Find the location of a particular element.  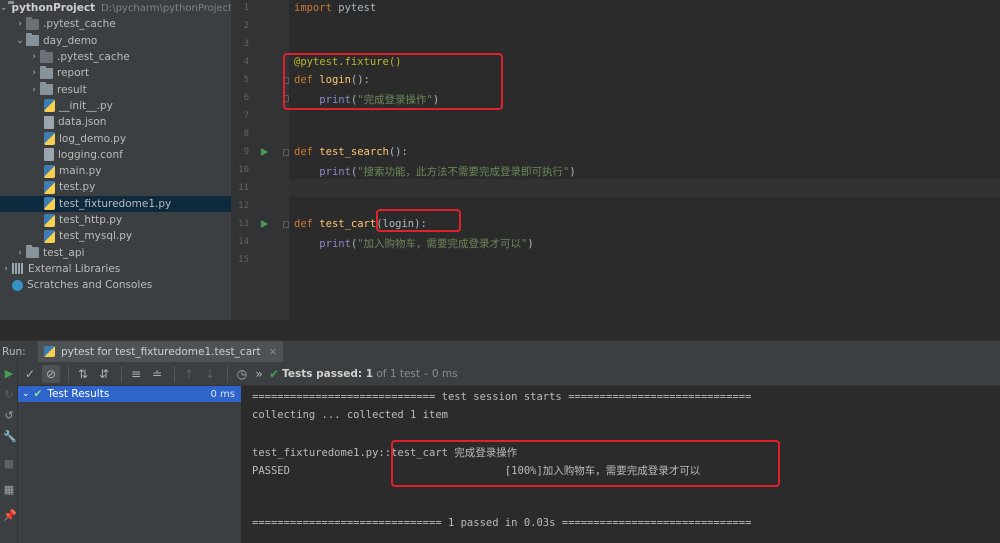

settings-wrench-icon: 🔧 is located at coordinates (10, 437).